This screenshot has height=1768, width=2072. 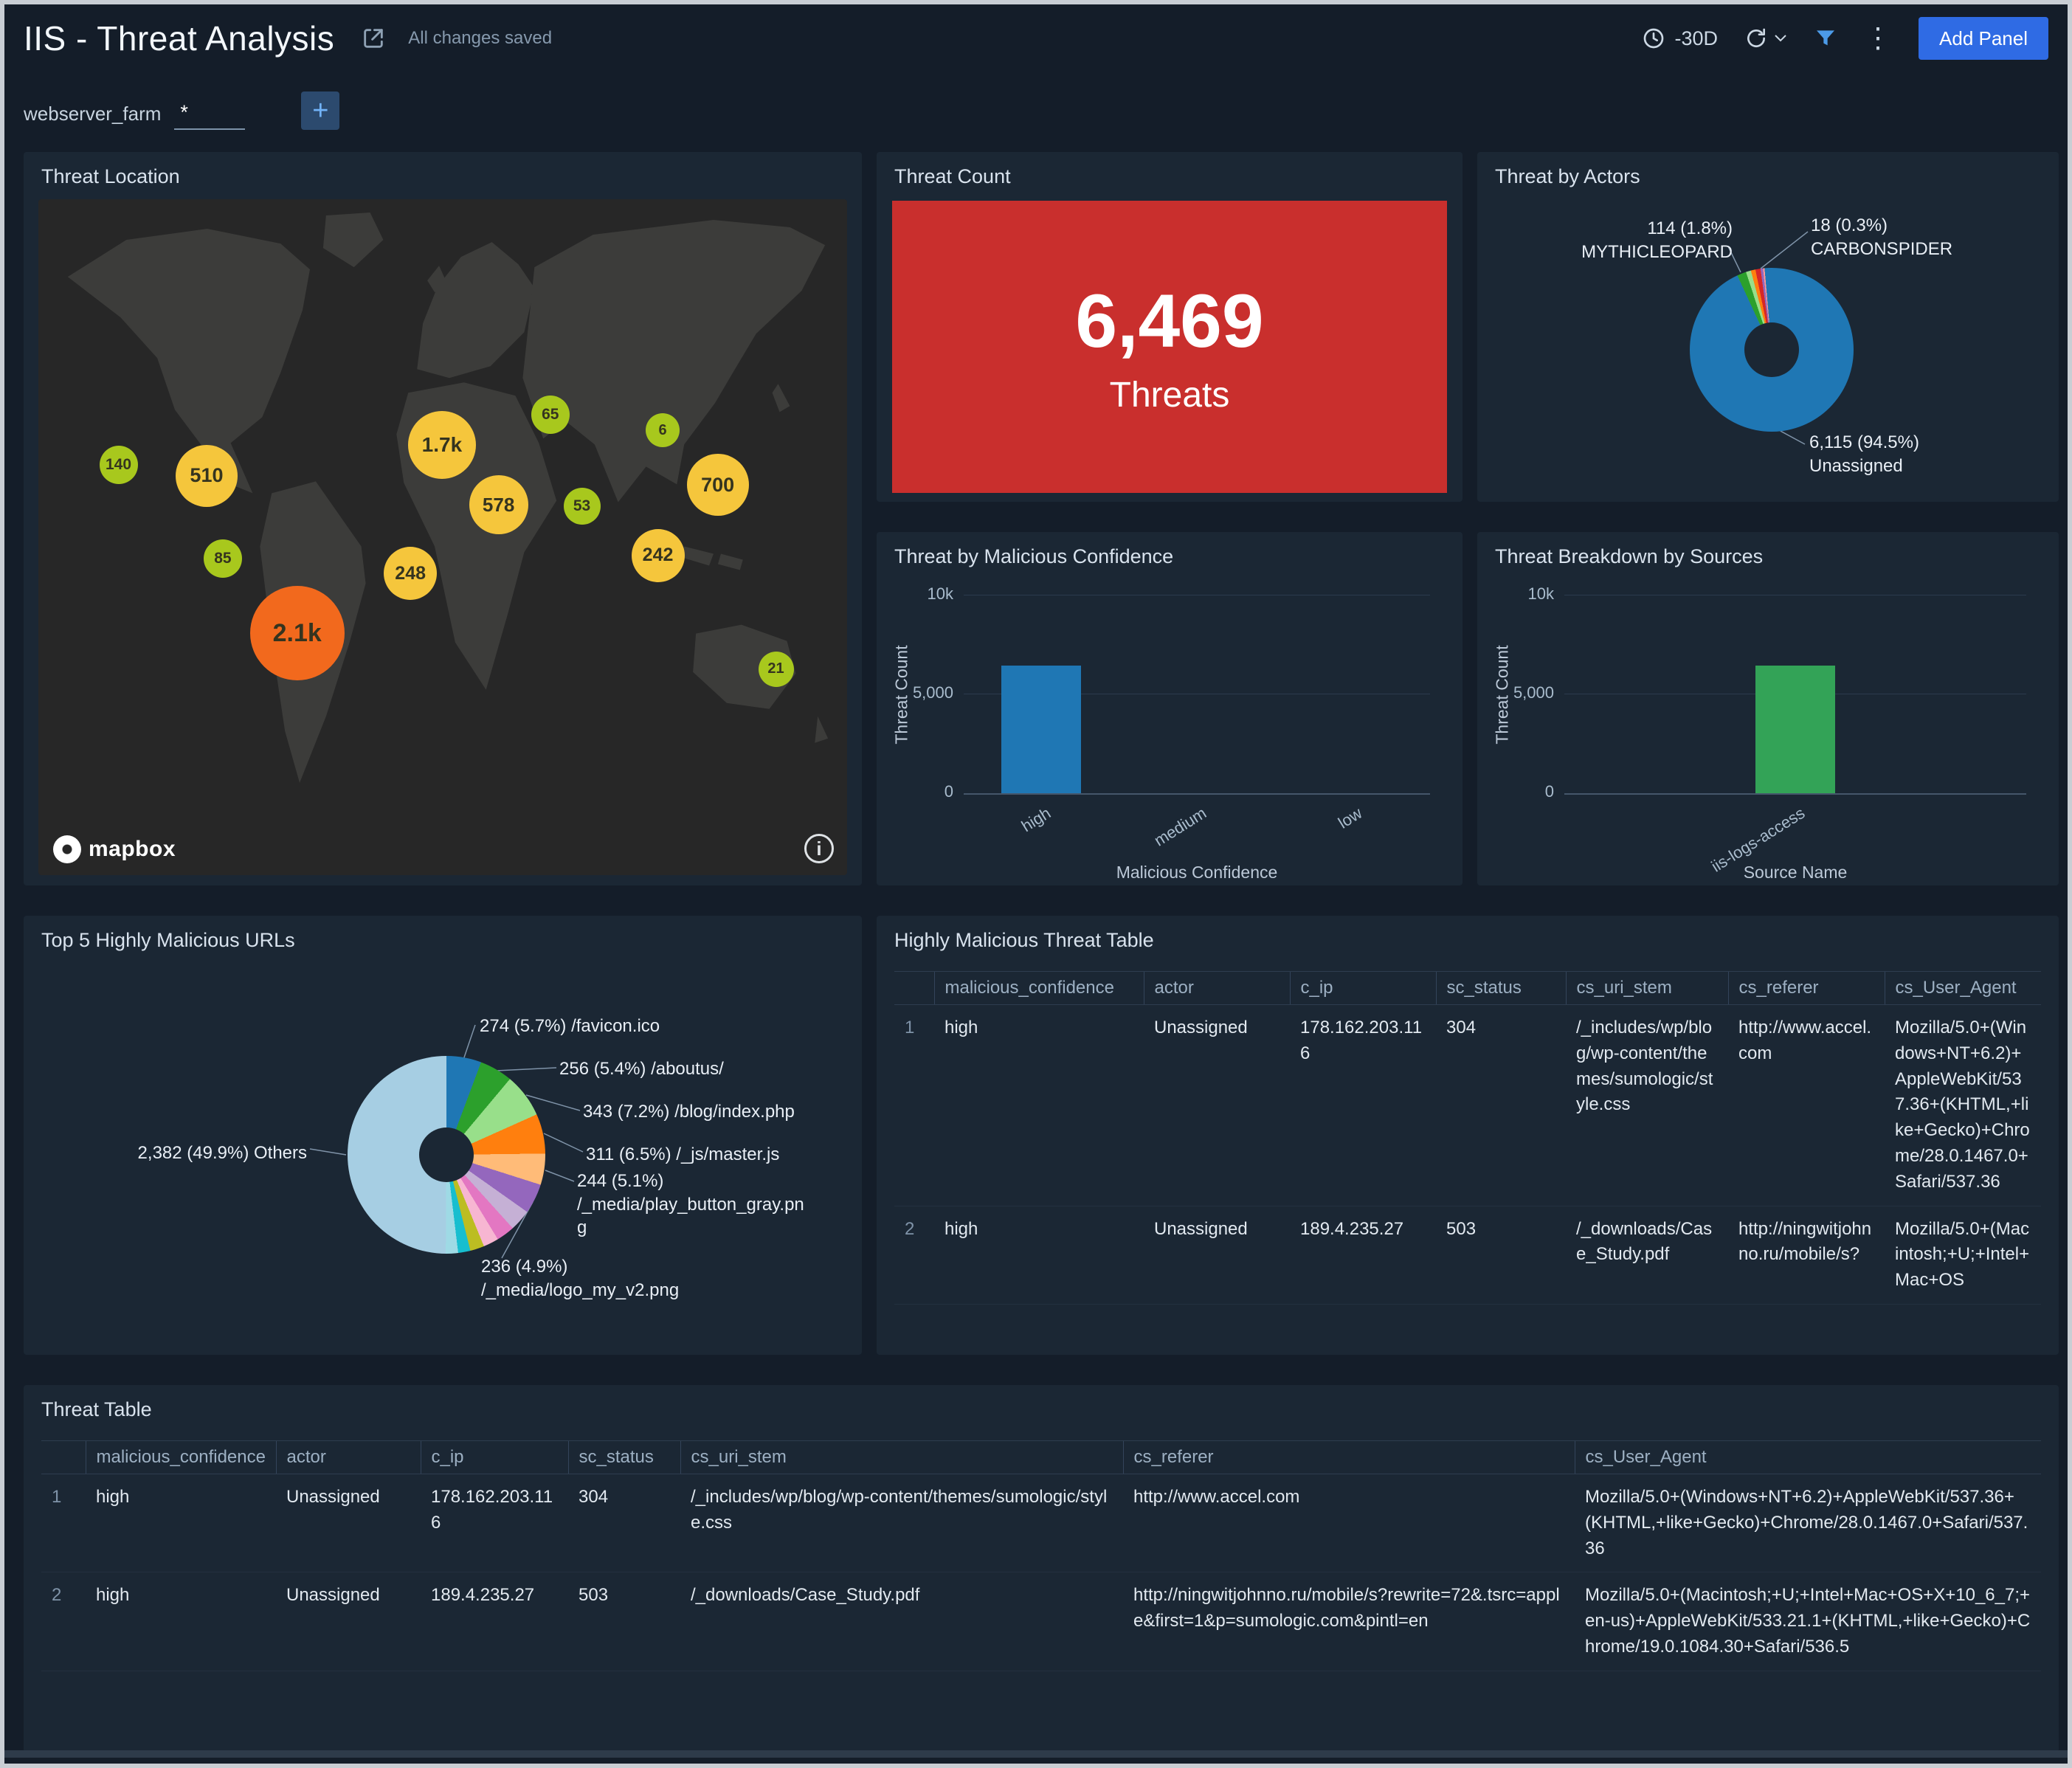 I want to click on mapbox-attribution: mapbox, so click(x=114, y=849).